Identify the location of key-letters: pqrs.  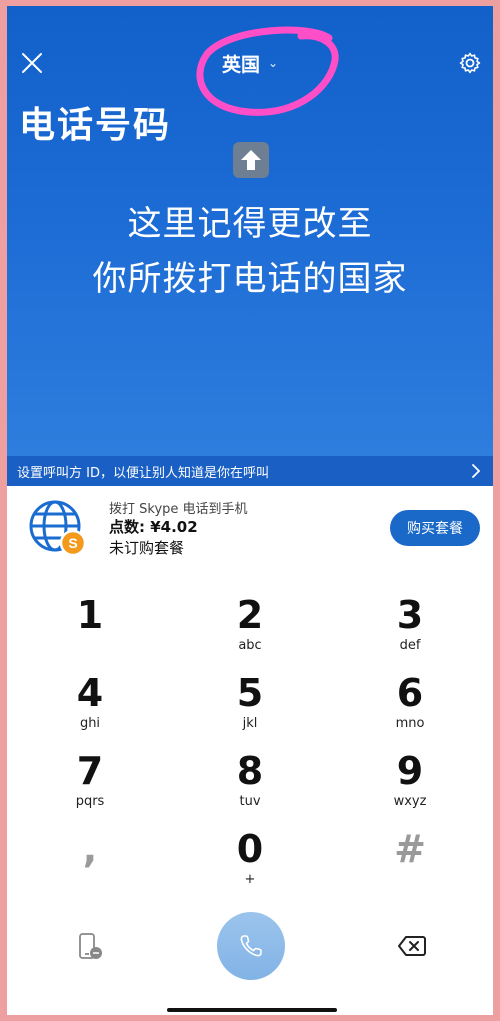
(90, 801).